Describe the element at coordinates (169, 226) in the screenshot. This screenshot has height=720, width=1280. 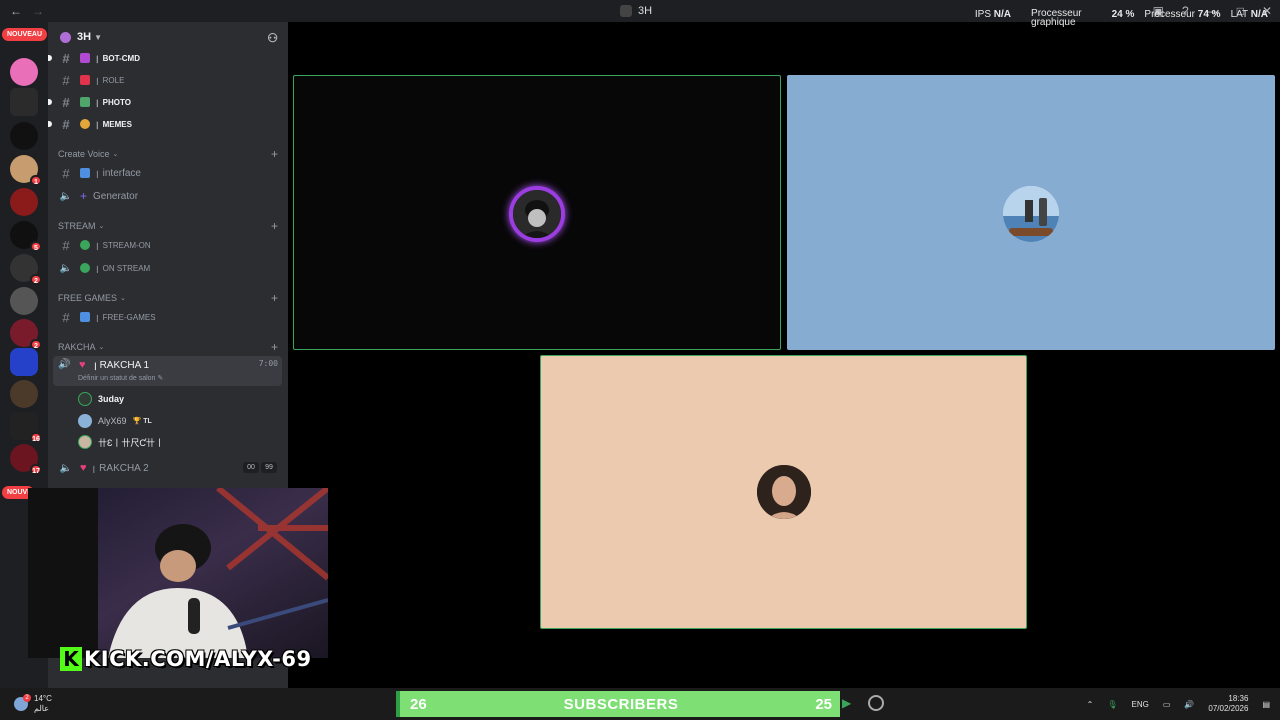
I see `category-stream: STREAM ⌄ +` at that location.